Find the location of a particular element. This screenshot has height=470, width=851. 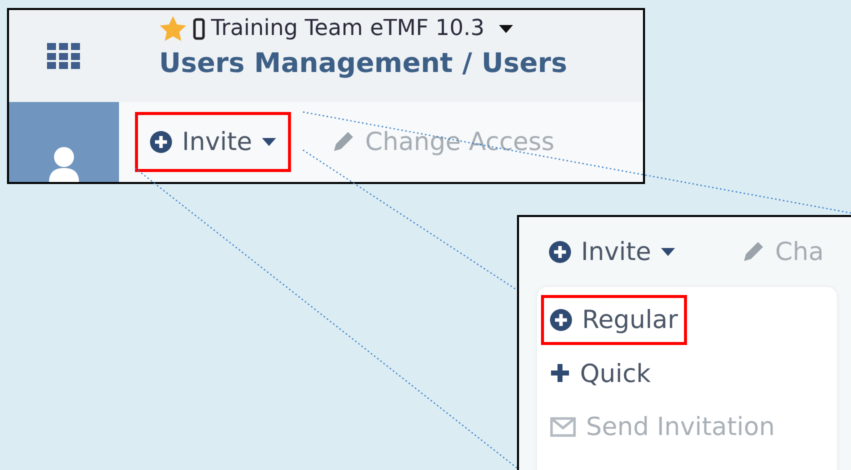

page-title: Users Management / Users is located at coordinates (363, 64).